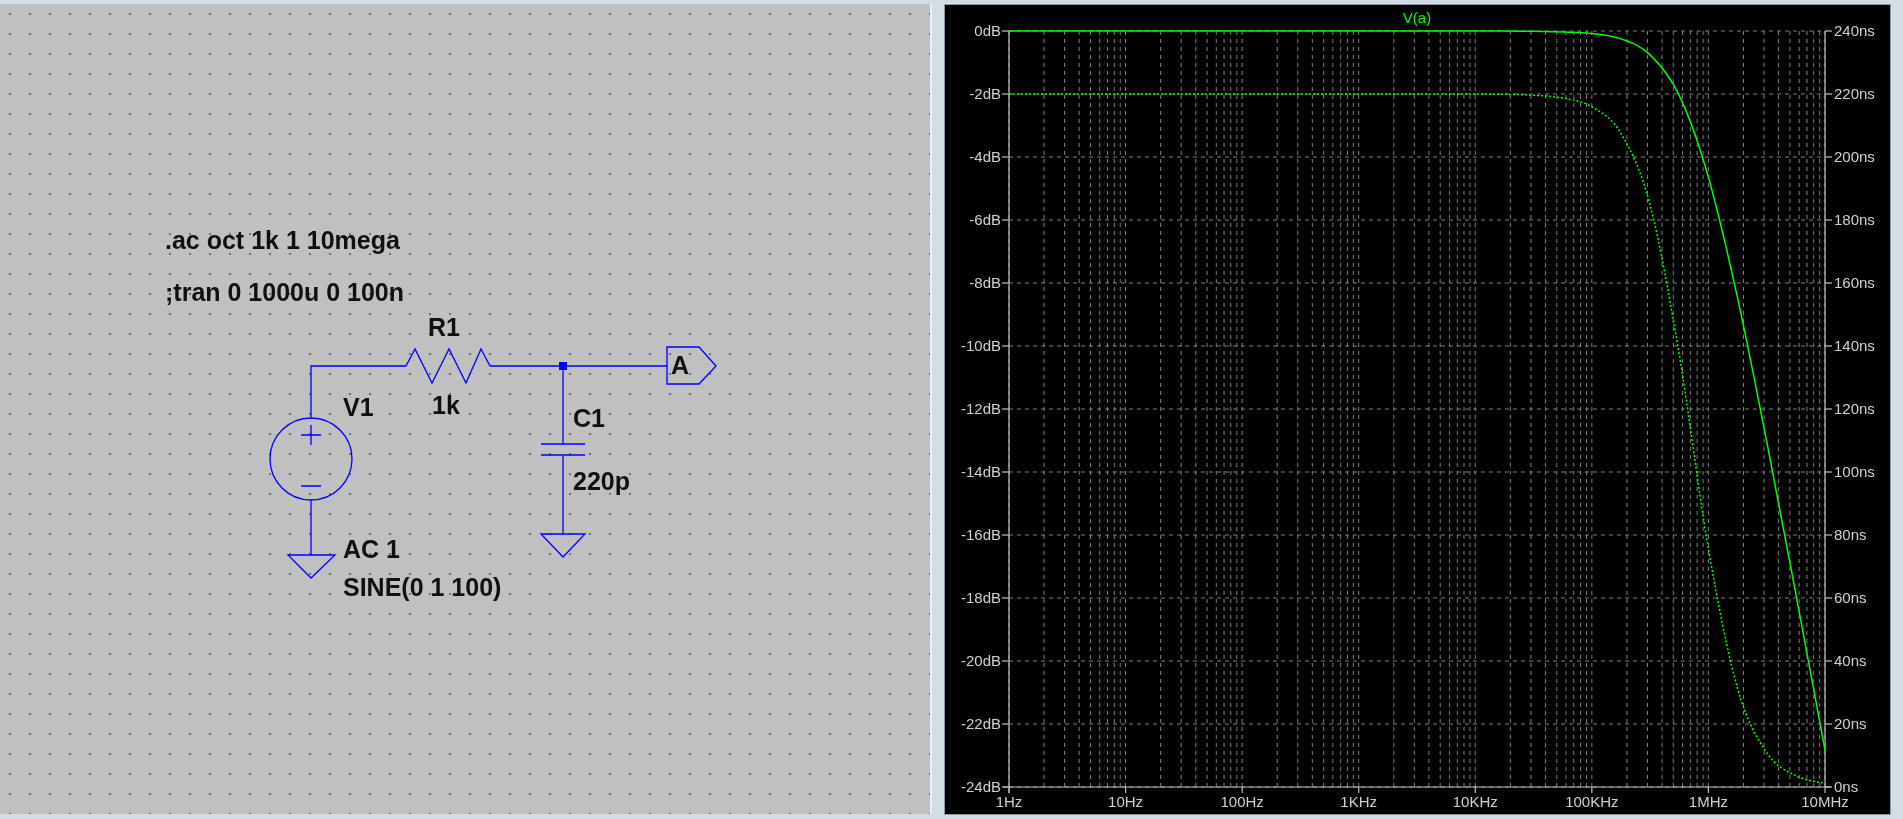 Image resolution: width=1903 pixels, height=819 pixels. I want to click on y-tick-label: -16dB, so click(980, 534).